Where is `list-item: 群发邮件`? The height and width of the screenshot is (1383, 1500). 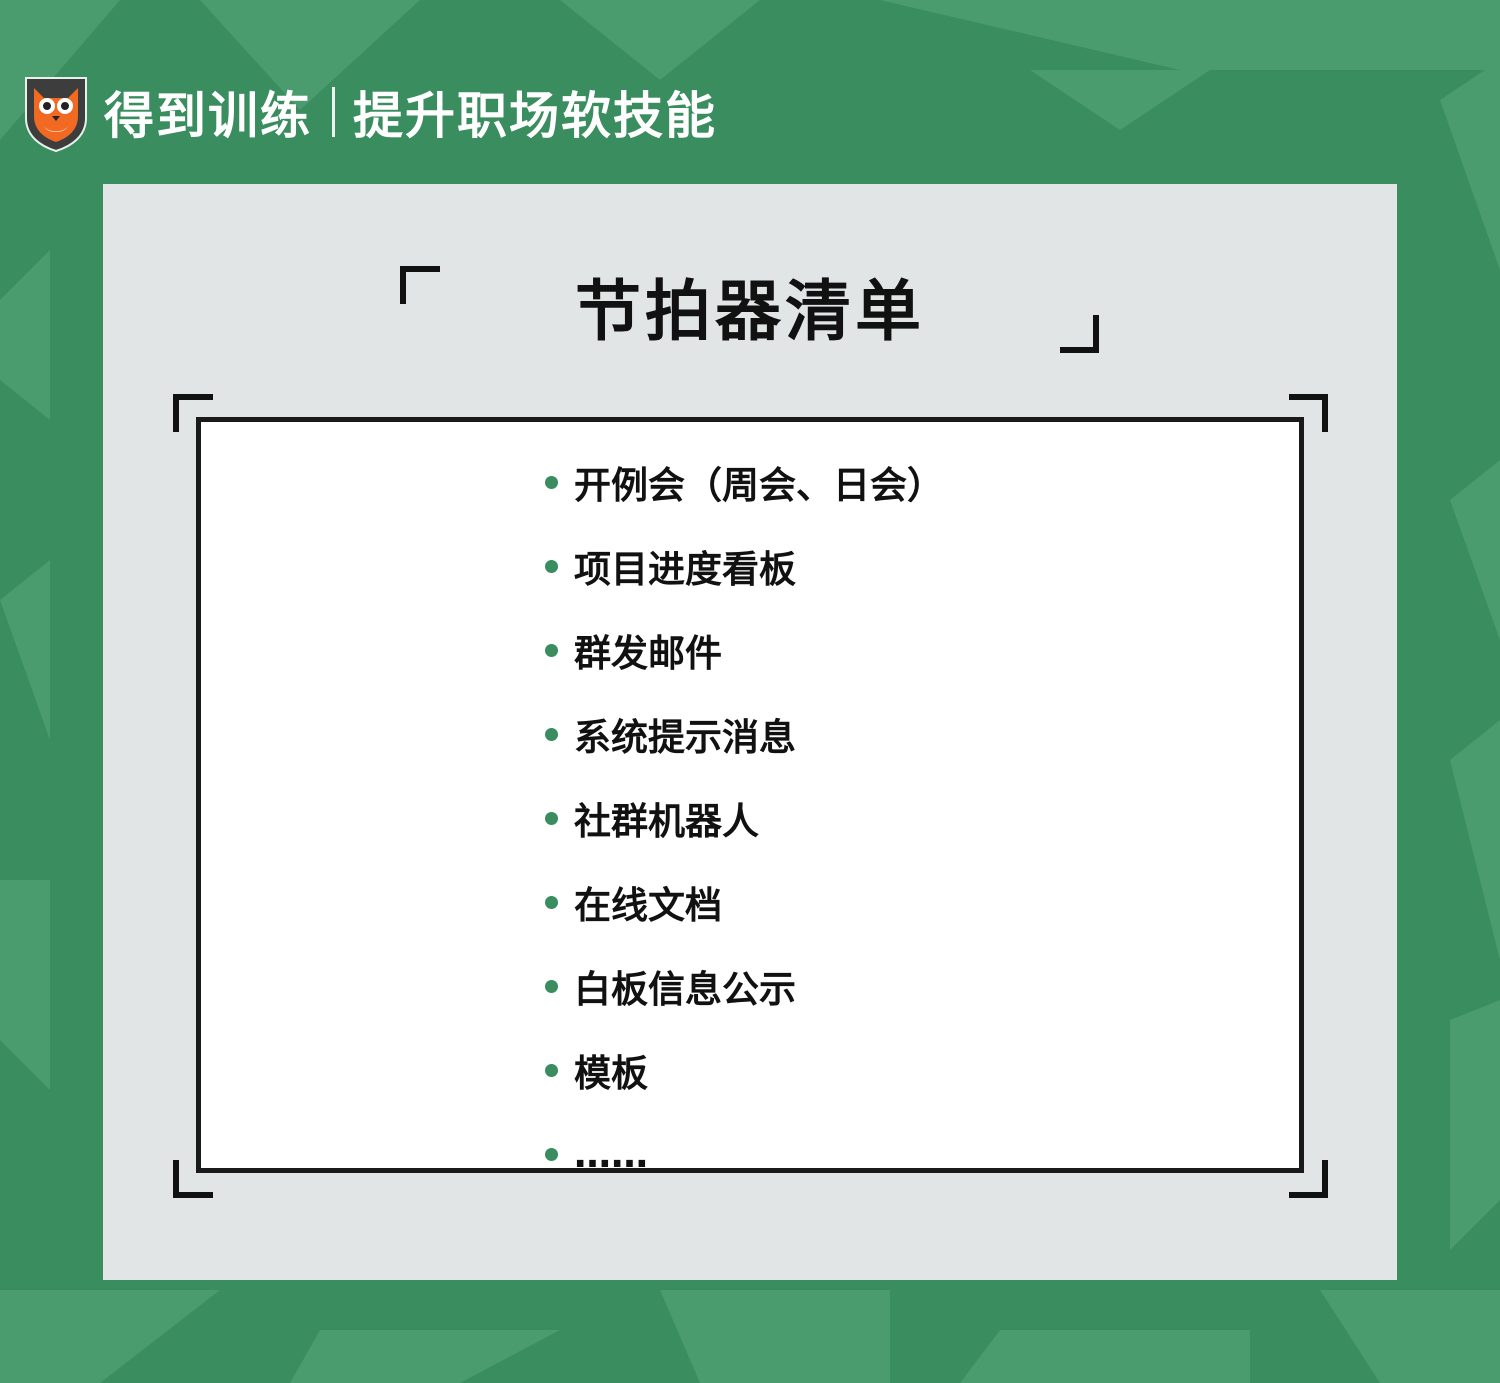 list-item: 群发邮件 is located at coordinates (744, 650).